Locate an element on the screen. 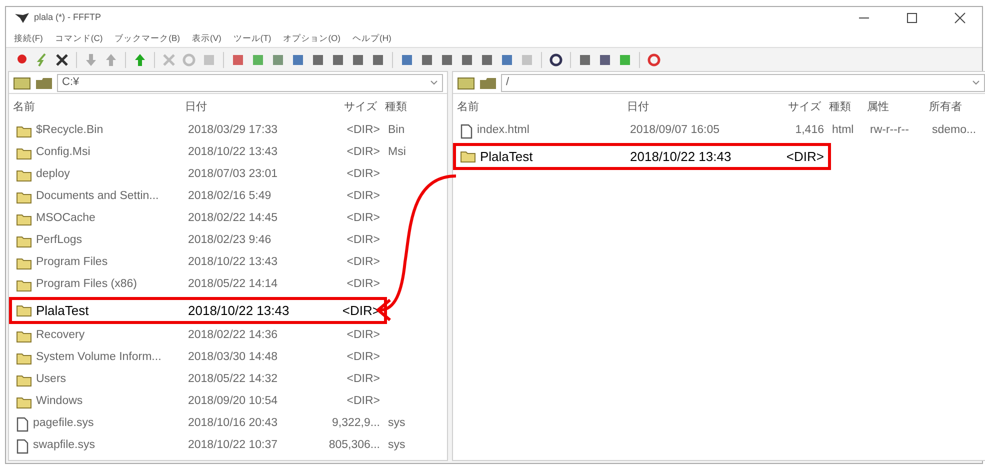  file-row: Windows 2018/09/20 10:54 <DIR> is located at coordinates (228, 402).